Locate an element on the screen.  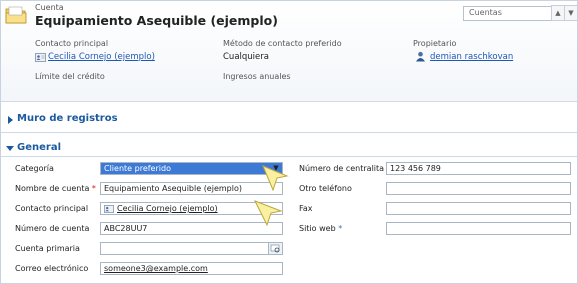
previous-record-button: ▲ is located at coordinates (558, 13).